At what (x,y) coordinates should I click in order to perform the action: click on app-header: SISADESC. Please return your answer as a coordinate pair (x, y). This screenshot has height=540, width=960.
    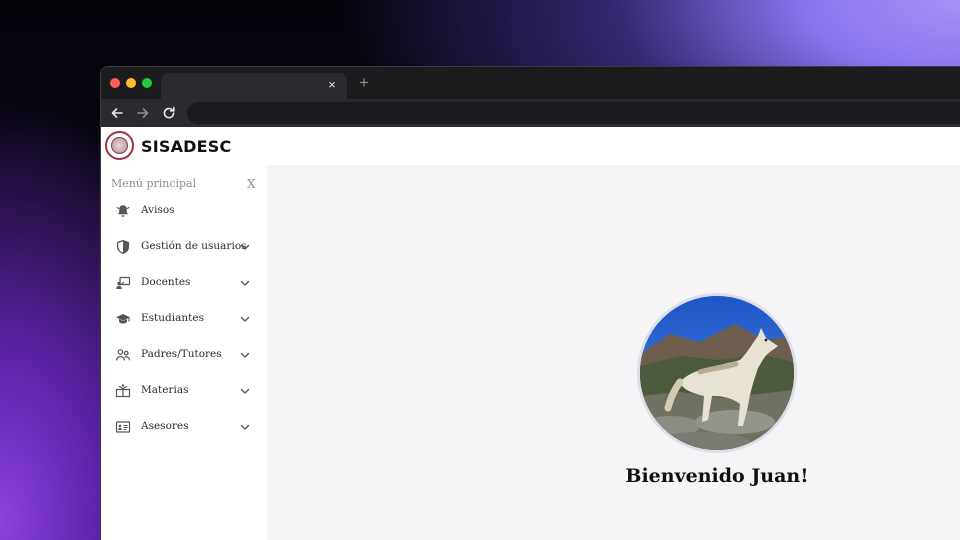
    Looking at the image, I should click on (530, 146).